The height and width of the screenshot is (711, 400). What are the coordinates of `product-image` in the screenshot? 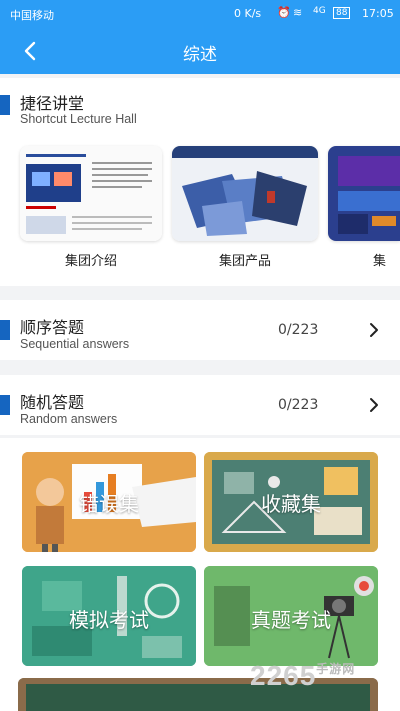 It's located at (245, 193).